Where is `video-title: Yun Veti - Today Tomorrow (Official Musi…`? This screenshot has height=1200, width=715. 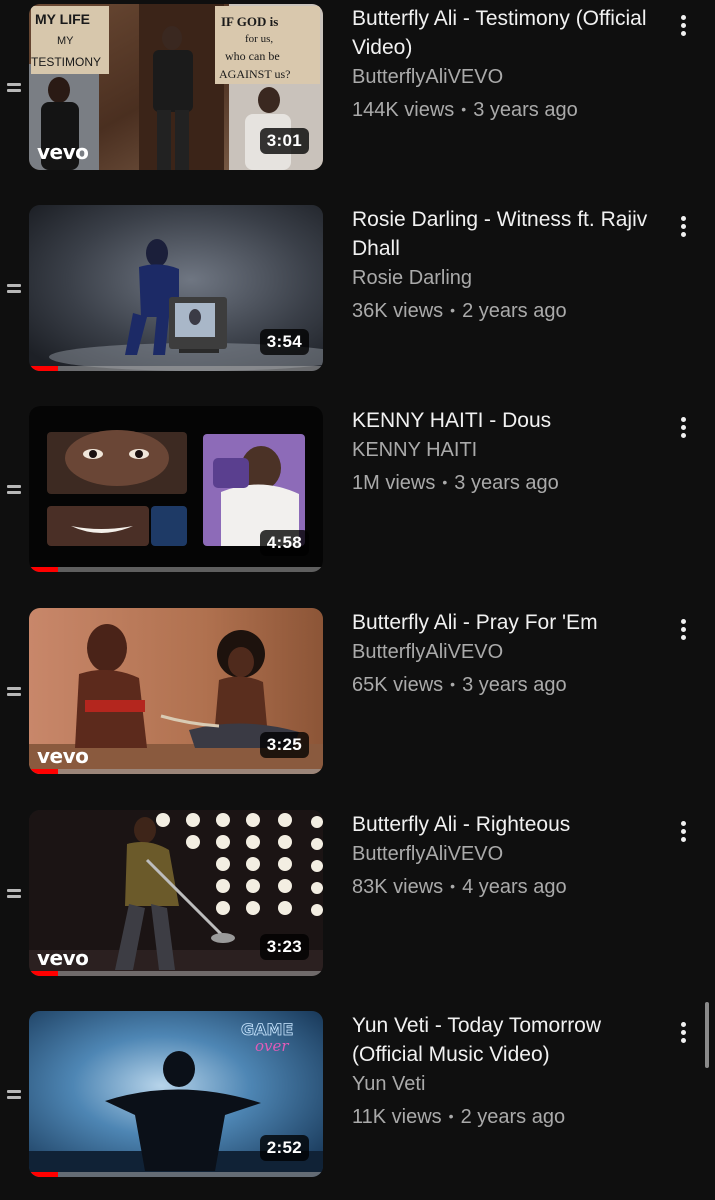 video-title: Yun Veti - Today Tomorrow (Official Musi… is located at coordinates (502, 1040).